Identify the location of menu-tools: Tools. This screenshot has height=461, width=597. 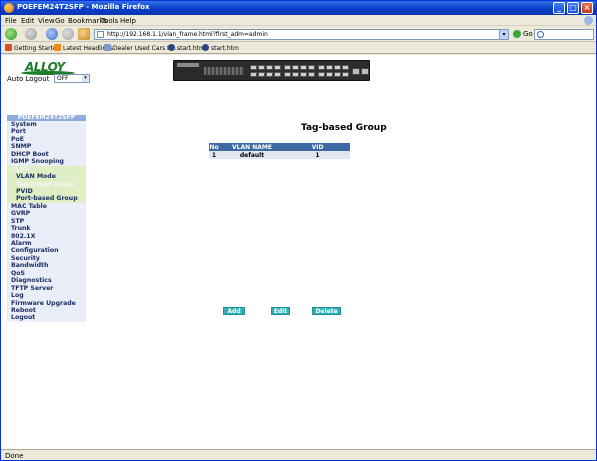
(109, 21).